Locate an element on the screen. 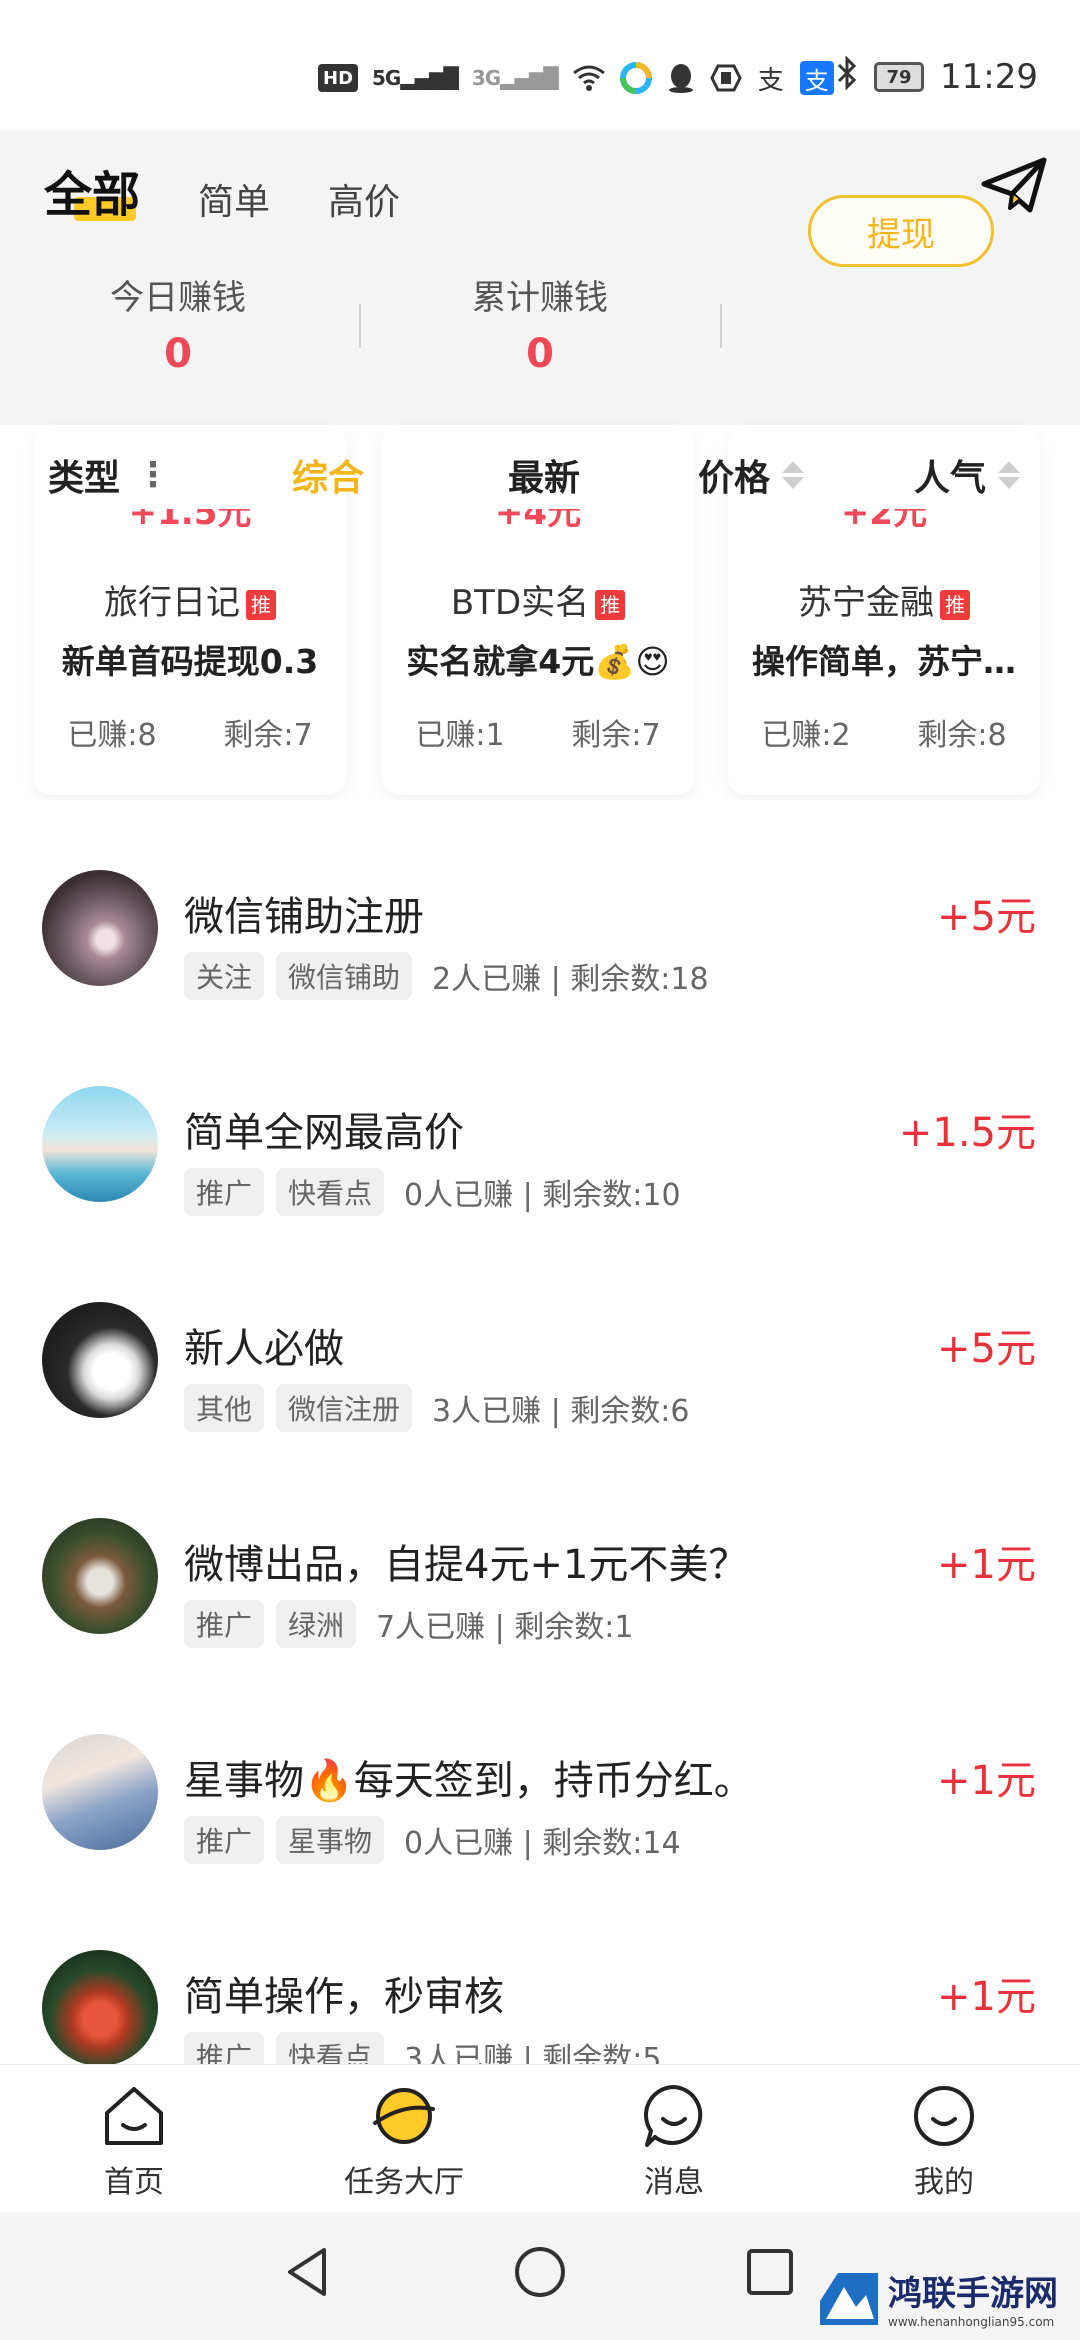 Image resolution: width=1080 pixels, height=2340 pixels. card-name-text: 苏宁金融 is located at coordinates (866, 603).